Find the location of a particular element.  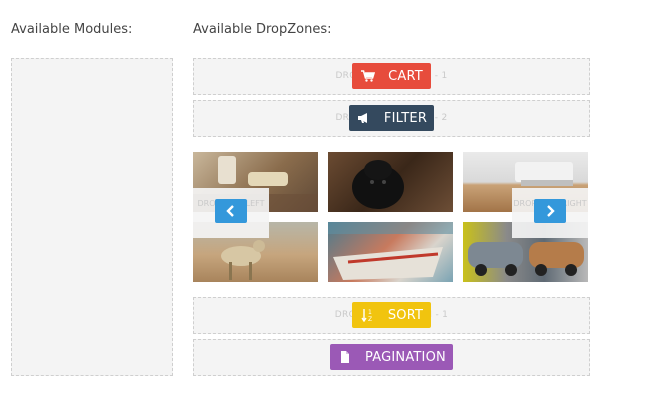

bullhorn-icon is located at coordinates (364, 118).